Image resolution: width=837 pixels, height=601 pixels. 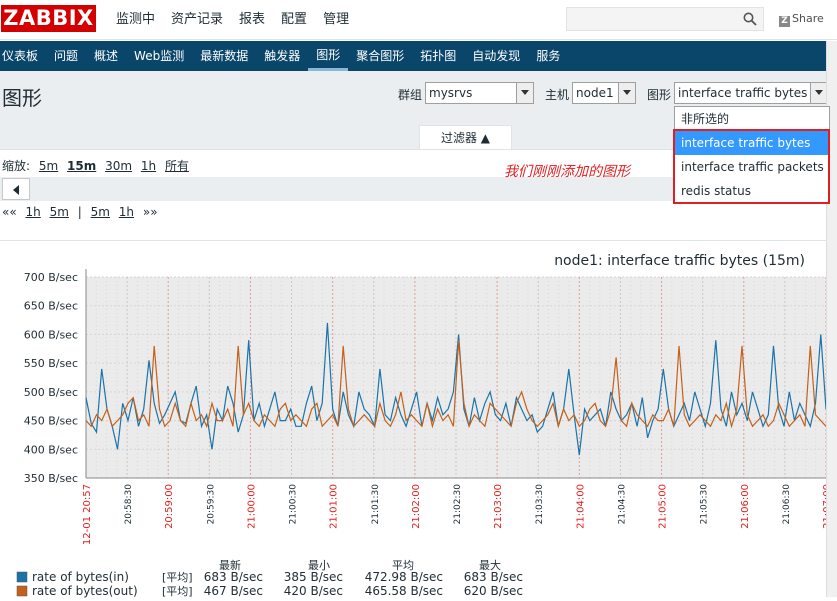 What do you see at coordinates (416, 506) in the screenshot?
I see `x-tick-label: 21:02:00` at bounding box center [416, 506].